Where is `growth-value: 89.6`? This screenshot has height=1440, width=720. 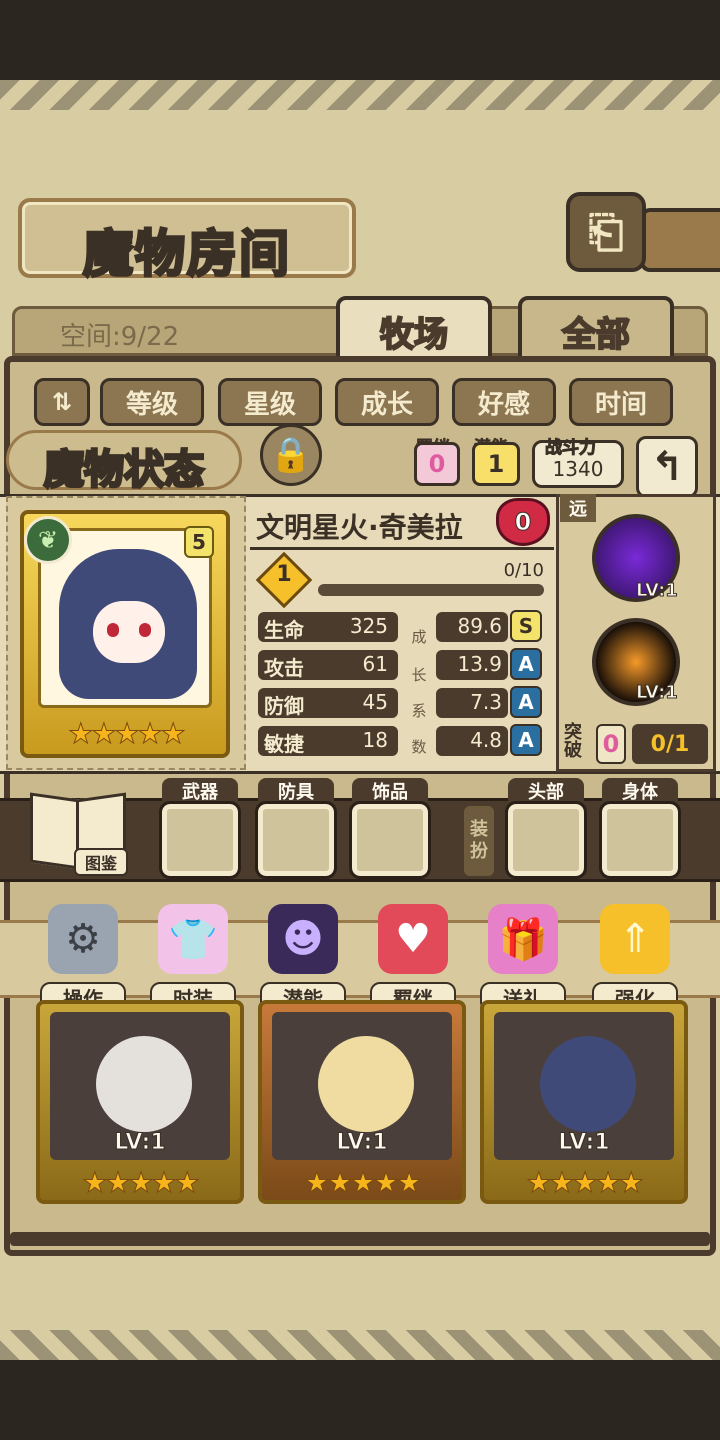 growth-value: 89.6 is located at coordinates (479, 626).